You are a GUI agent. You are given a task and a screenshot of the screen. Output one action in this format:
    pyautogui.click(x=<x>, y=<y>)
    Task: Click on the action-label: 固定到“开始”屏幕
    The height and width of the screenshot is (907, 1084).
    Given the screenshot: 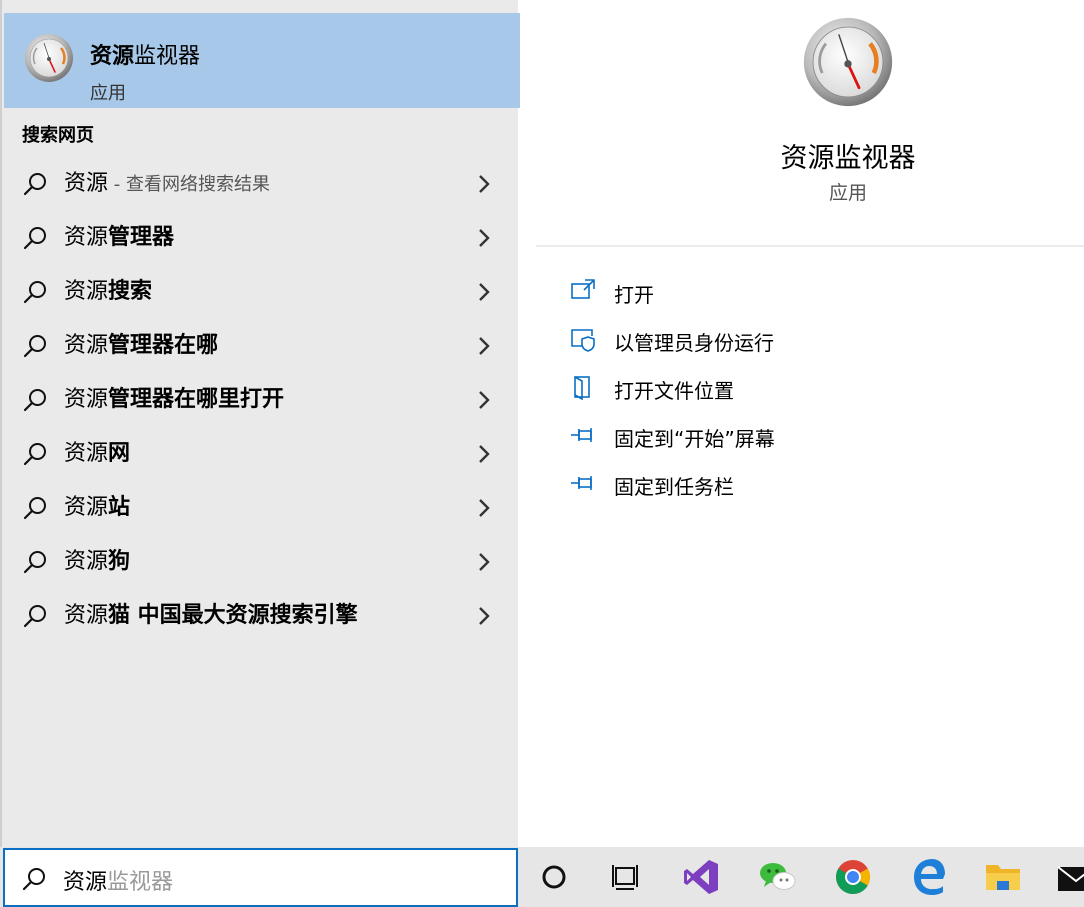 What is the action you would take?
    pyautogui.click(x=694, y=439)
    